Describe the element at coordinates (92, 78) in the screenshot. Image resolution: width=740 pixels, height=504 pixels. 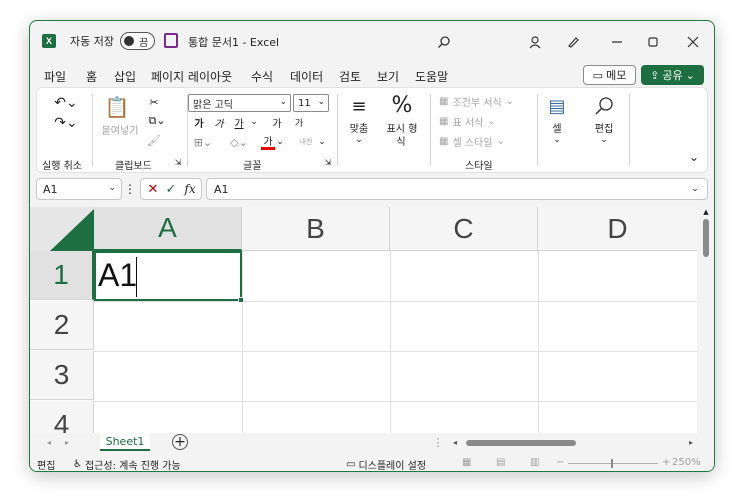
I see `menu-home: 홈` at that location.